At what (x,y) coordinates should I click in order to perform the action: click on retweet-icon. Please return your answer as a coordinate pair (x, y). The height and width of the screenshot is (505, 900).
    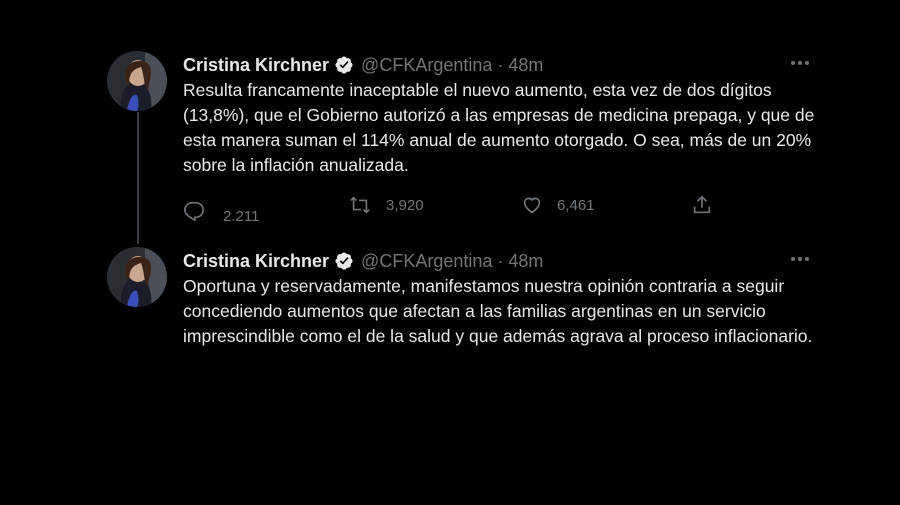
    Looking at the image, I should click on (360, 205).